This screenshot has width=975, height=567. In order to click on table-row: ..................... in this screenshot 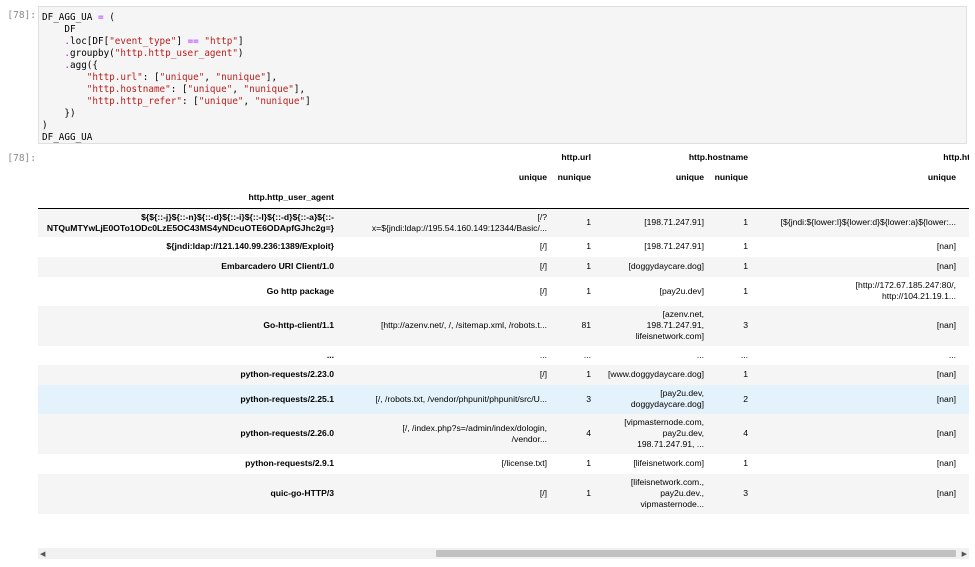, I will do `click(503, 355)`.